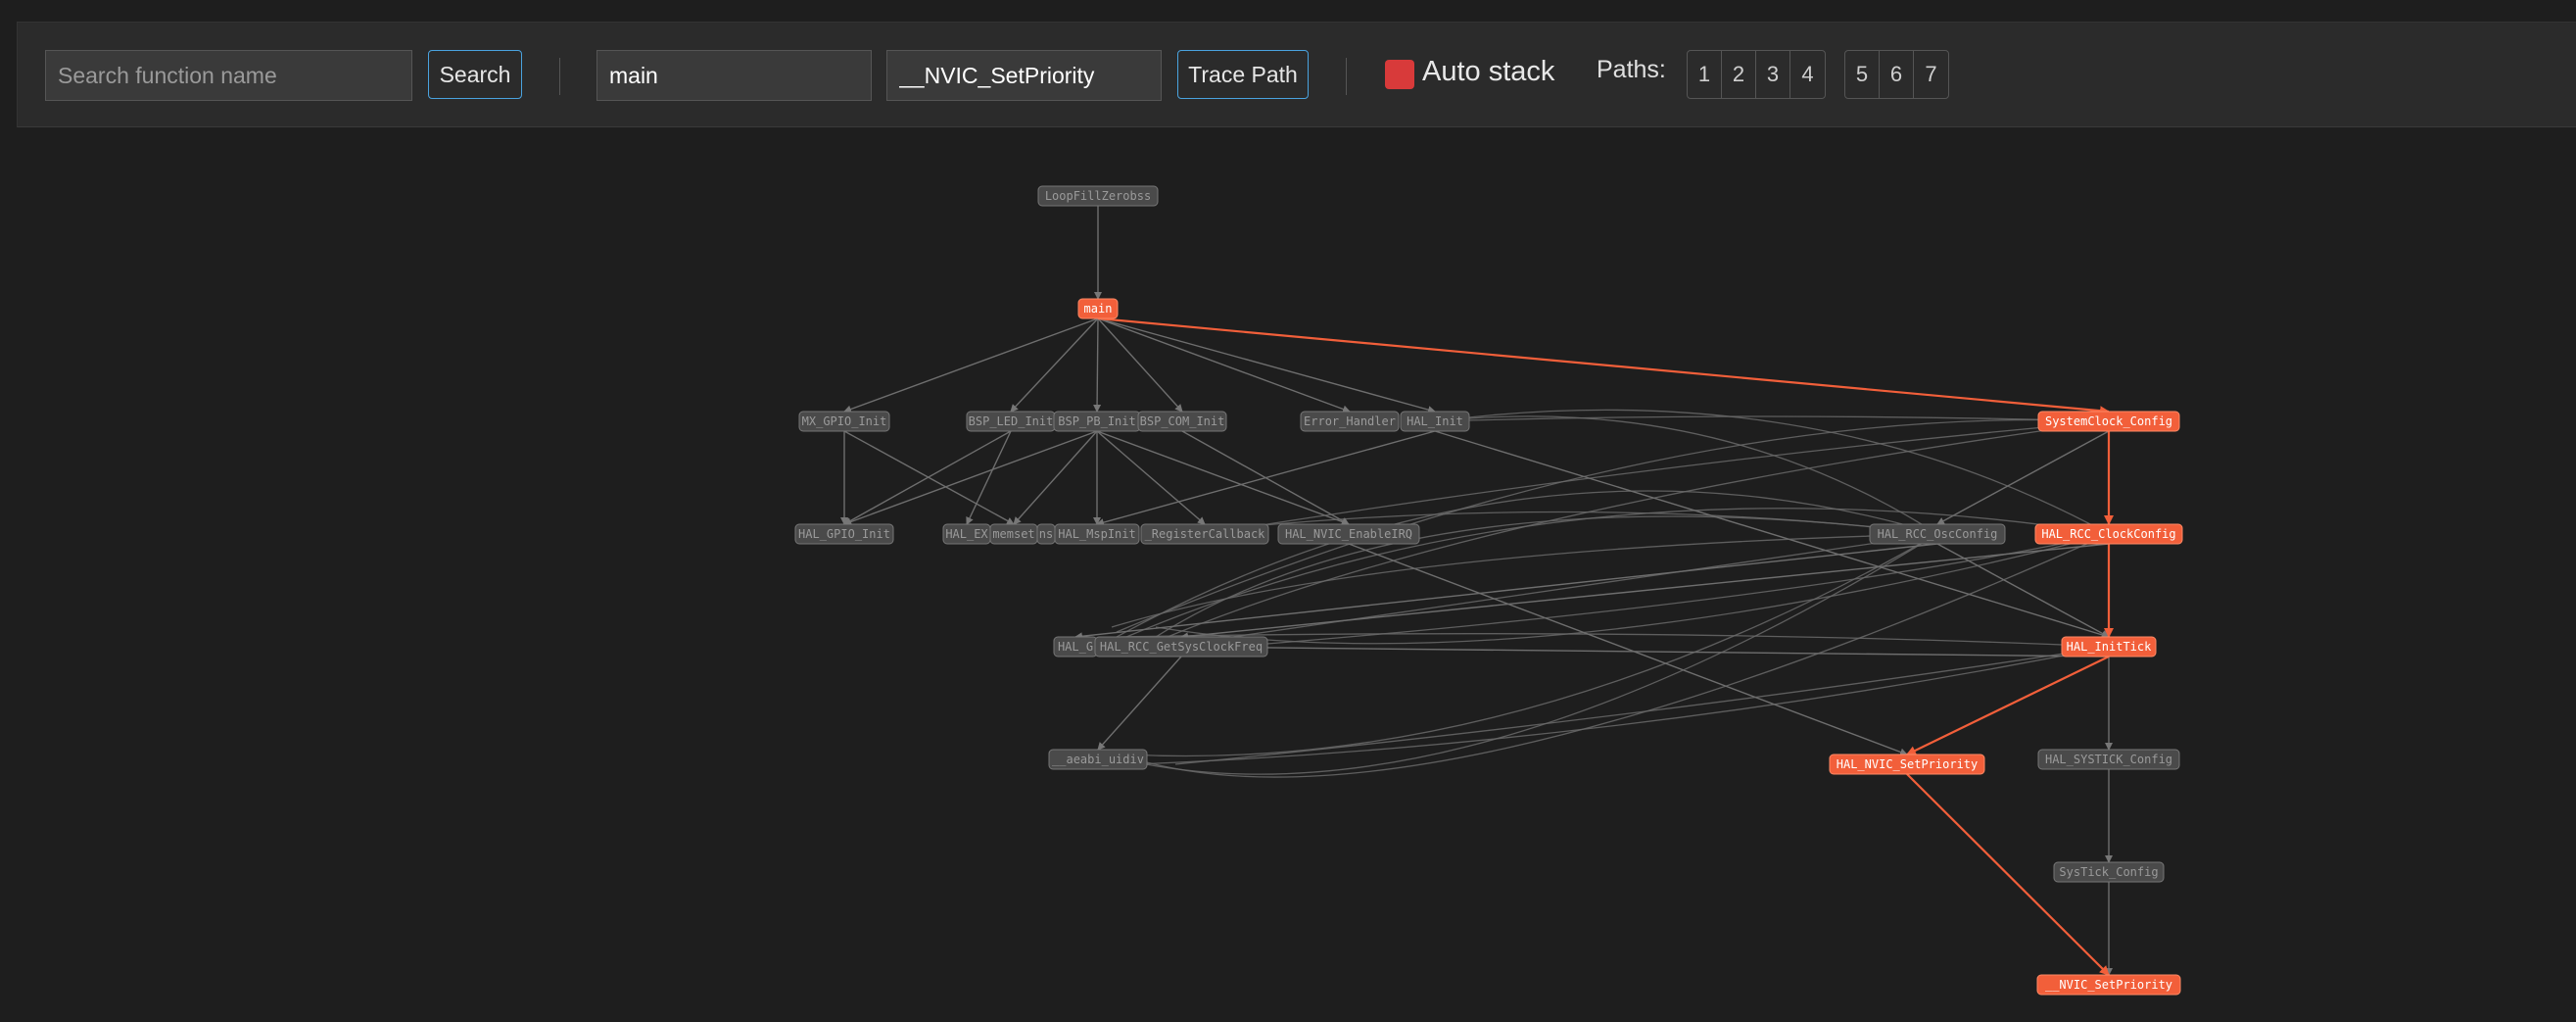  I want to click on graph-node-label: Error_Handler, so click(1350, 421).